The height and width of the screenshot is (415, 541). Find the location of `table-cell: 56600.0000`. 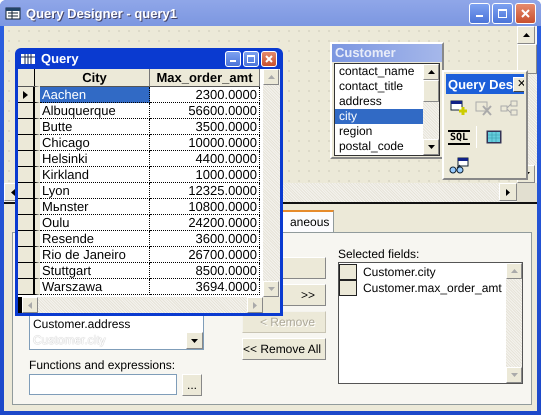

table-cell: 56600.0000 is located at coordinates (205, 111).